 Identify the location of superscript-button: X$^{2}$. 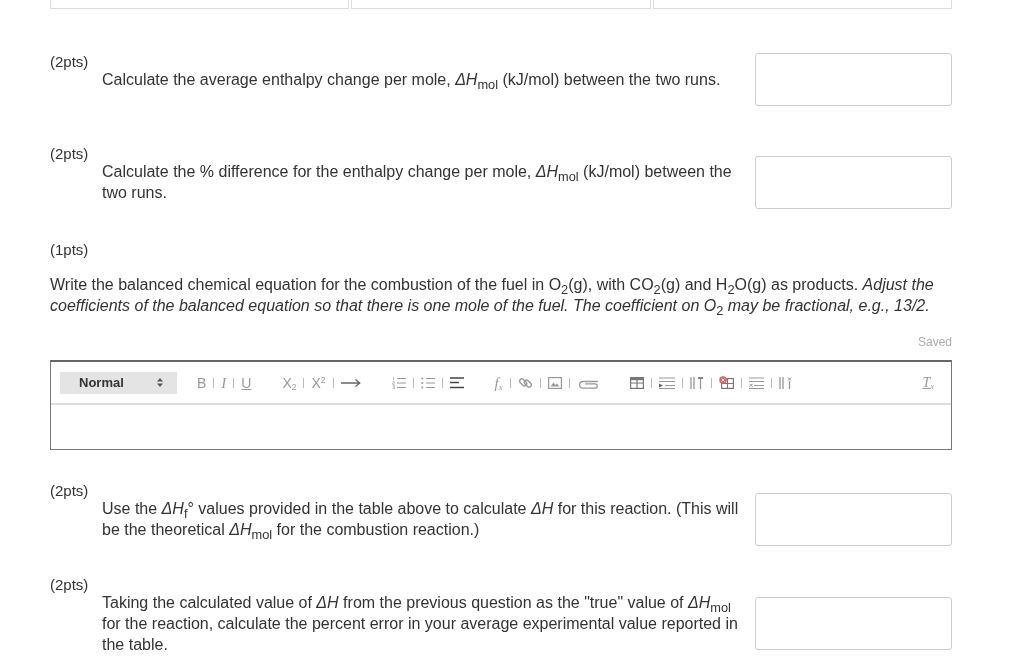
(318, 382).